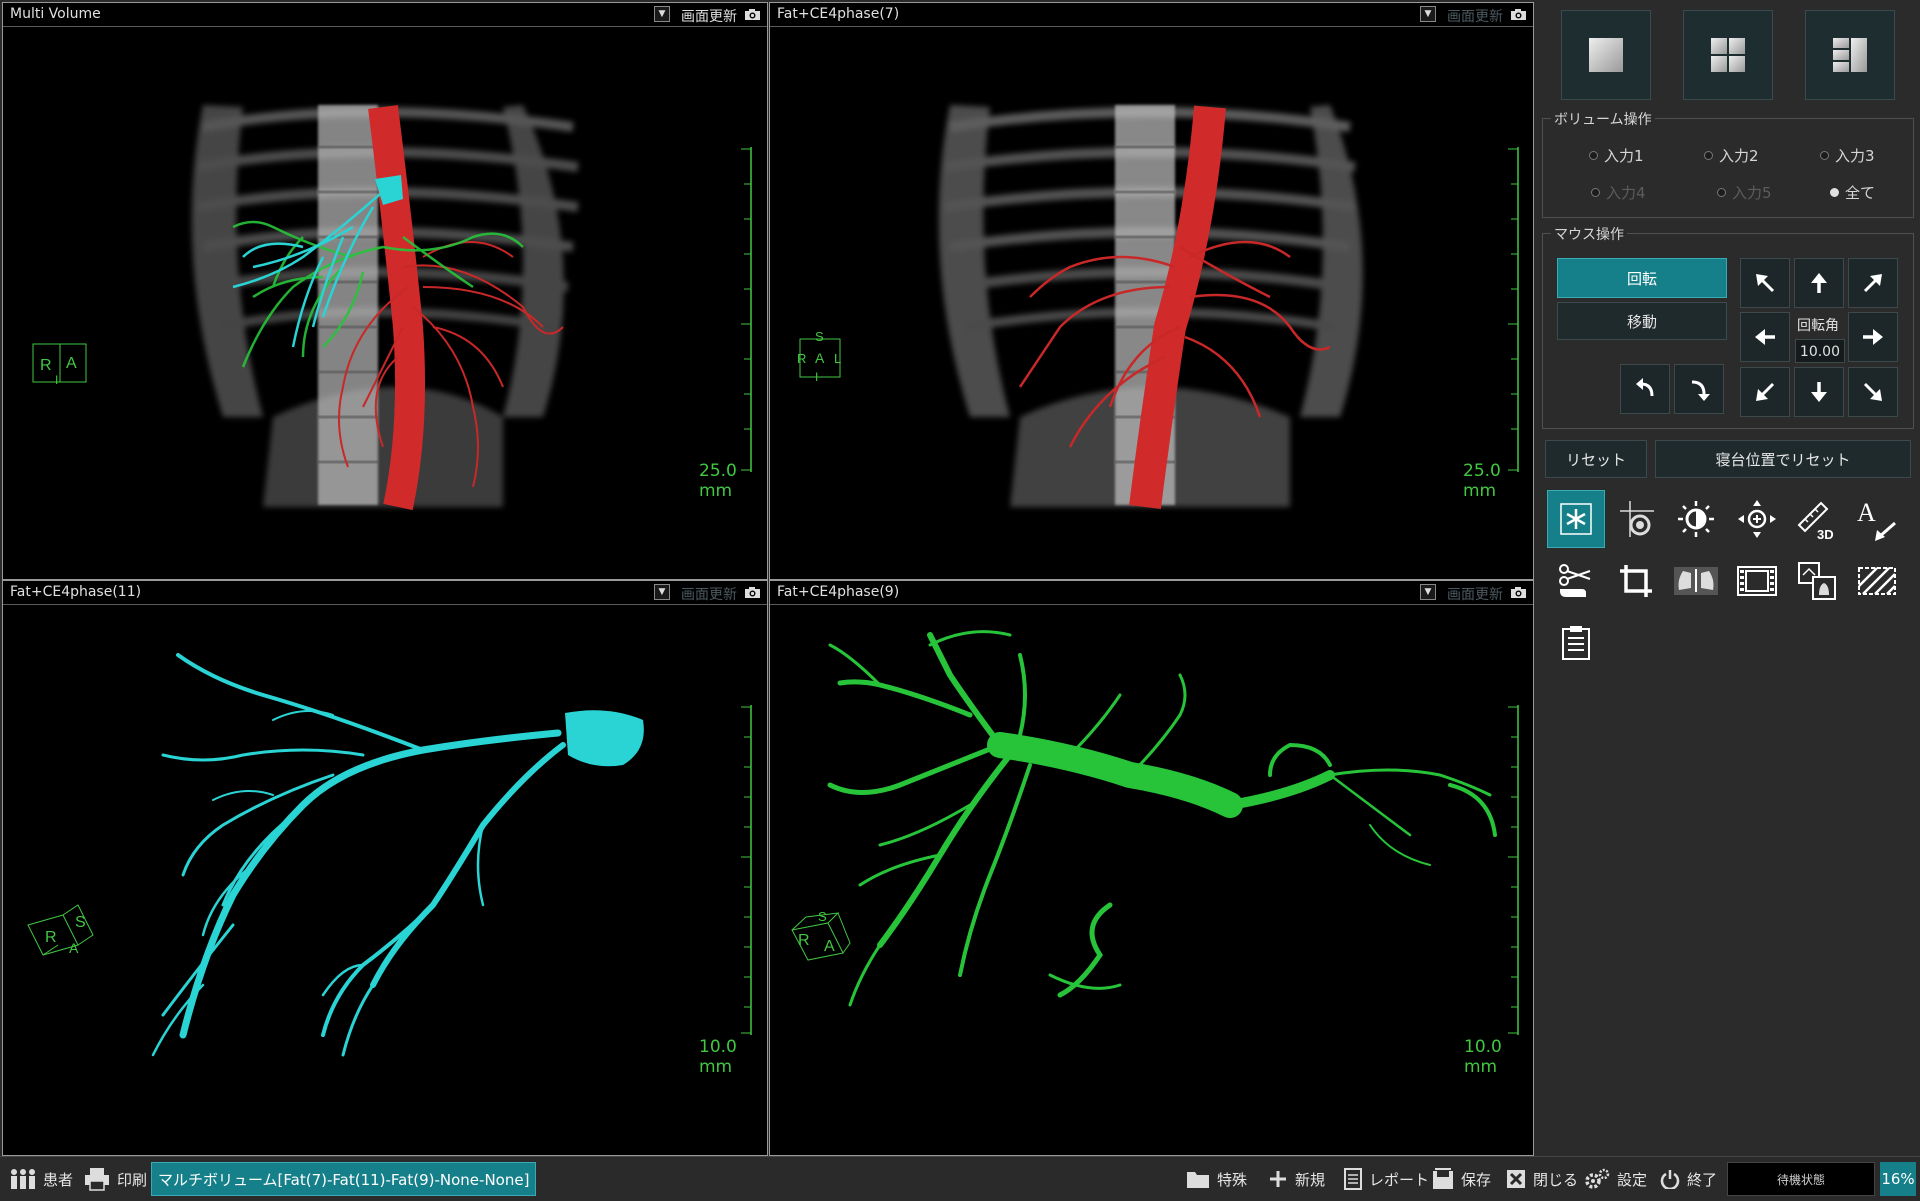  I want to click on orientation-cube: S R A L I, so click(819, 356).